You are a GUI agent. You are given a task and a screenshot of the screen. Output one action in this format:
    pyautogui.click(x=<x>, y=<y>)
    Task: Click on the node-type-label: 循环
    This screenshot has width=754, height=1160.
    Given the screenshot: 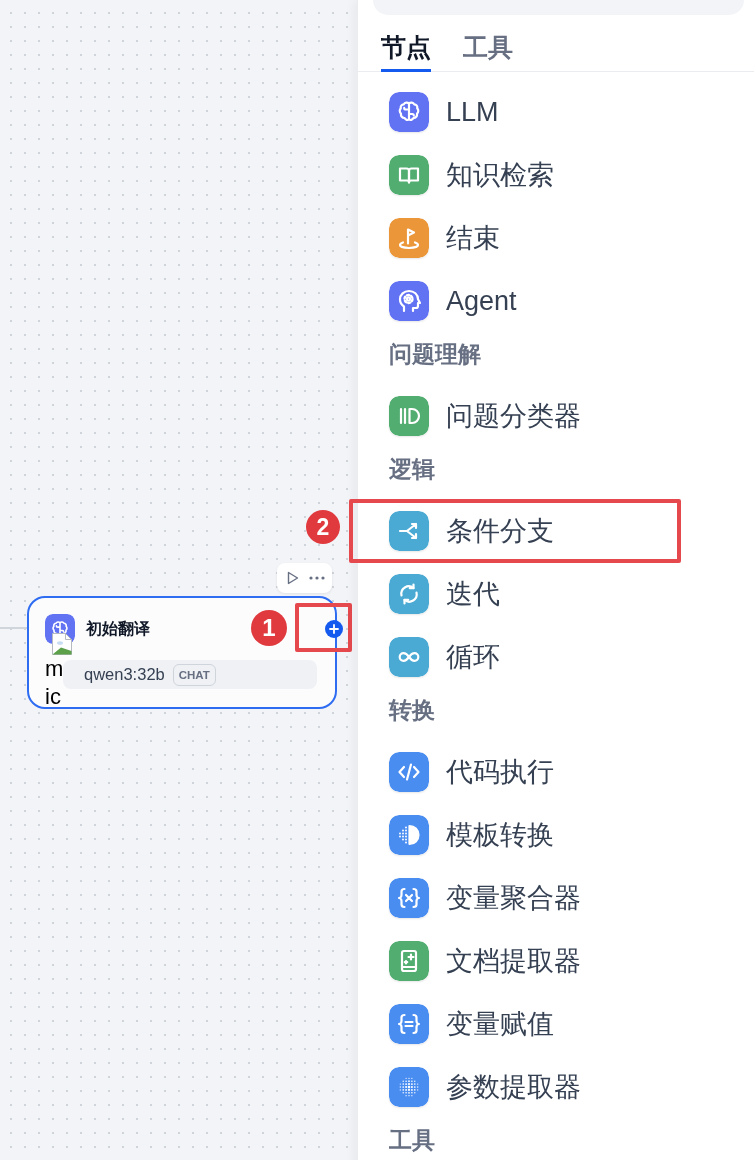 What is the action you would take?
    pyautogui.click(x=473, y=656)
    